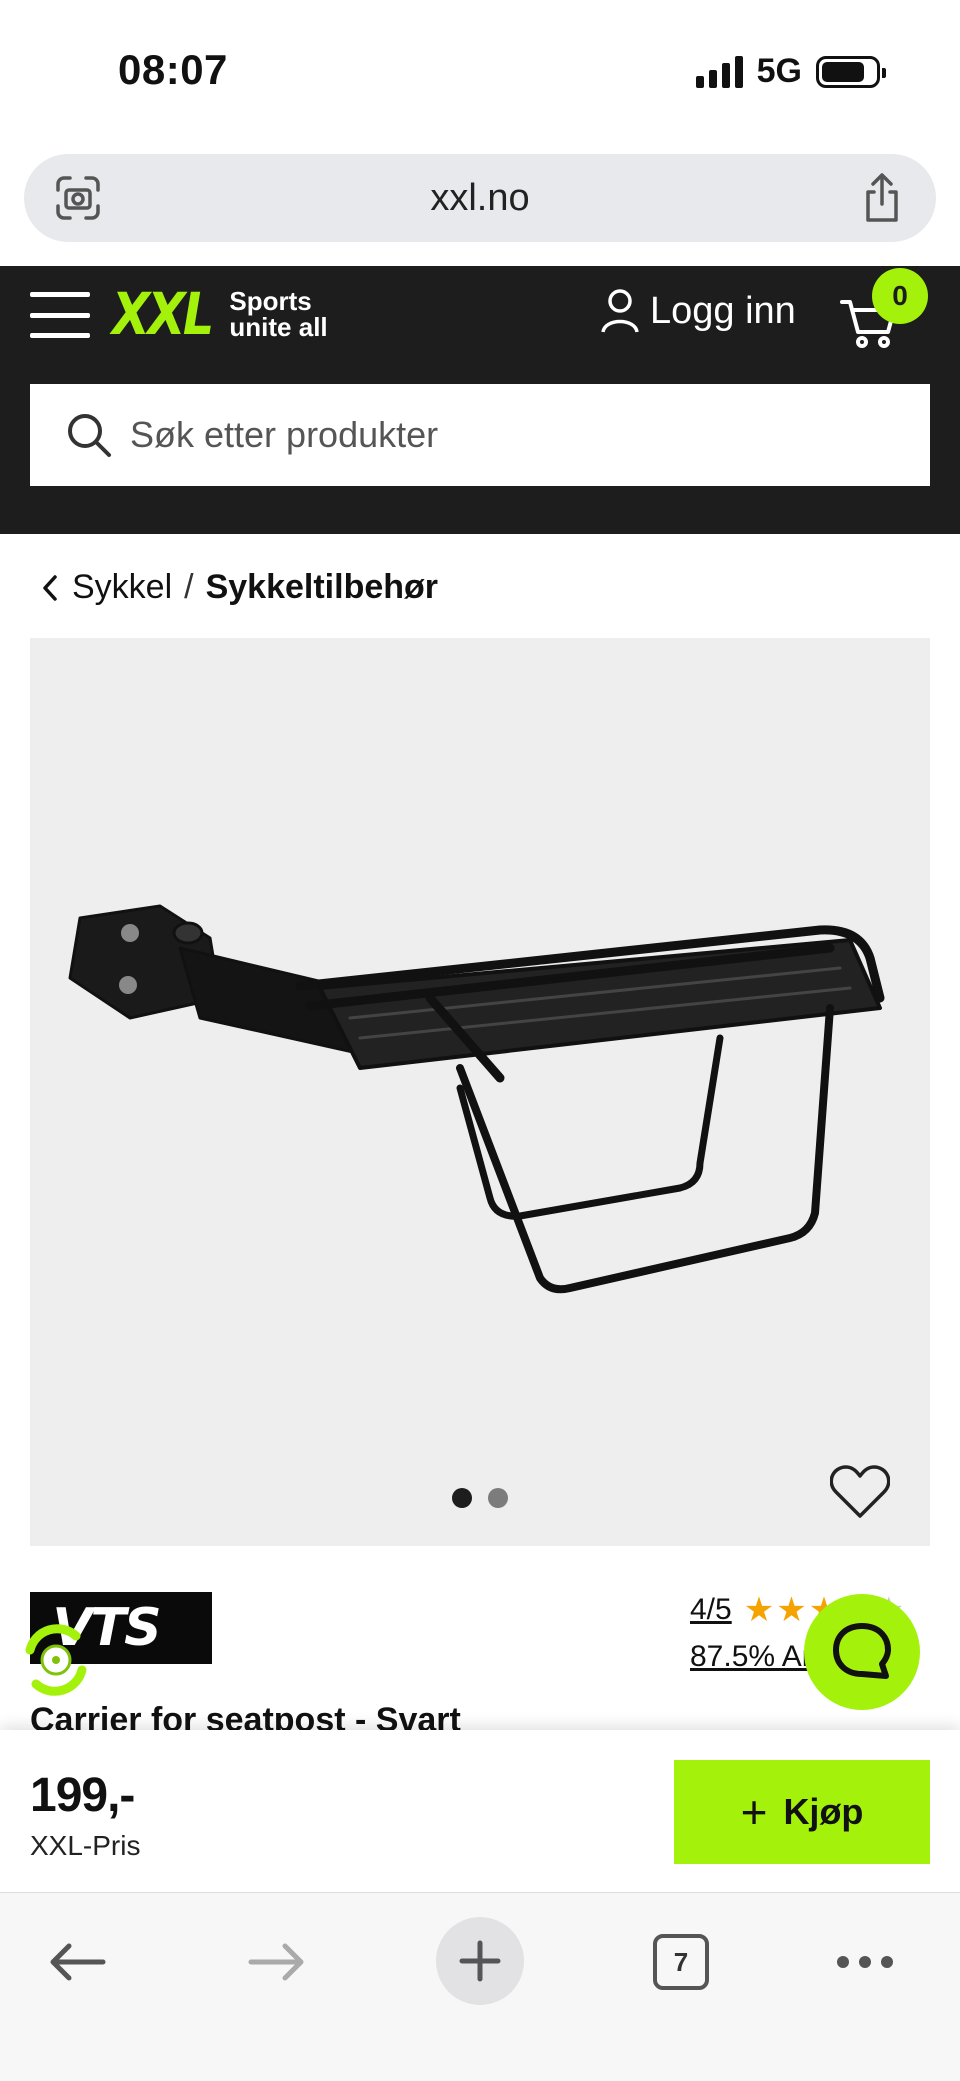 This screenshot has width=960, height=2081. I want to click on buy-button: + Kjøp, so click(802, 1812).